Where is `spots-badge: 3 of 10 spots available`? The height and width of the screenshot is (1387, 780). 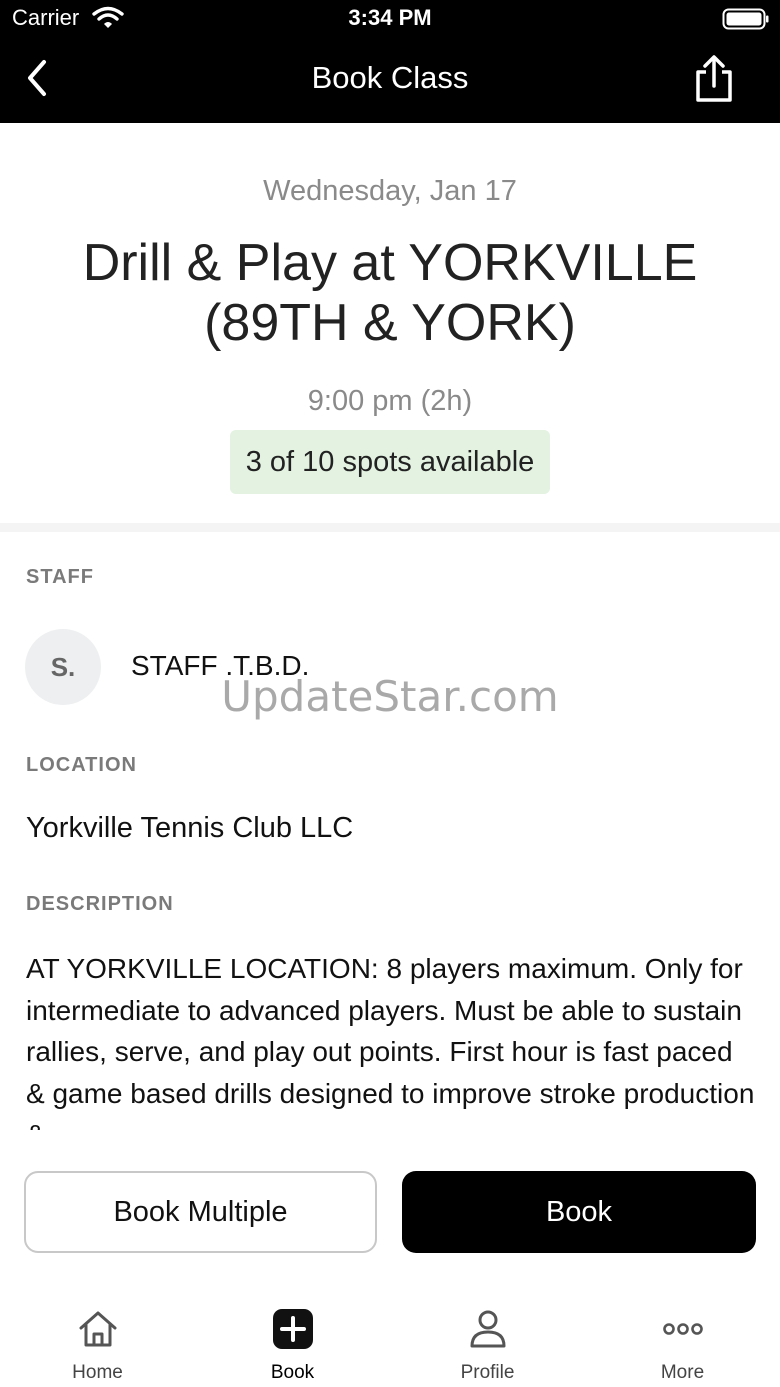
spots-badge: 3 of 10 spots available is located at coordinates (390, 462).